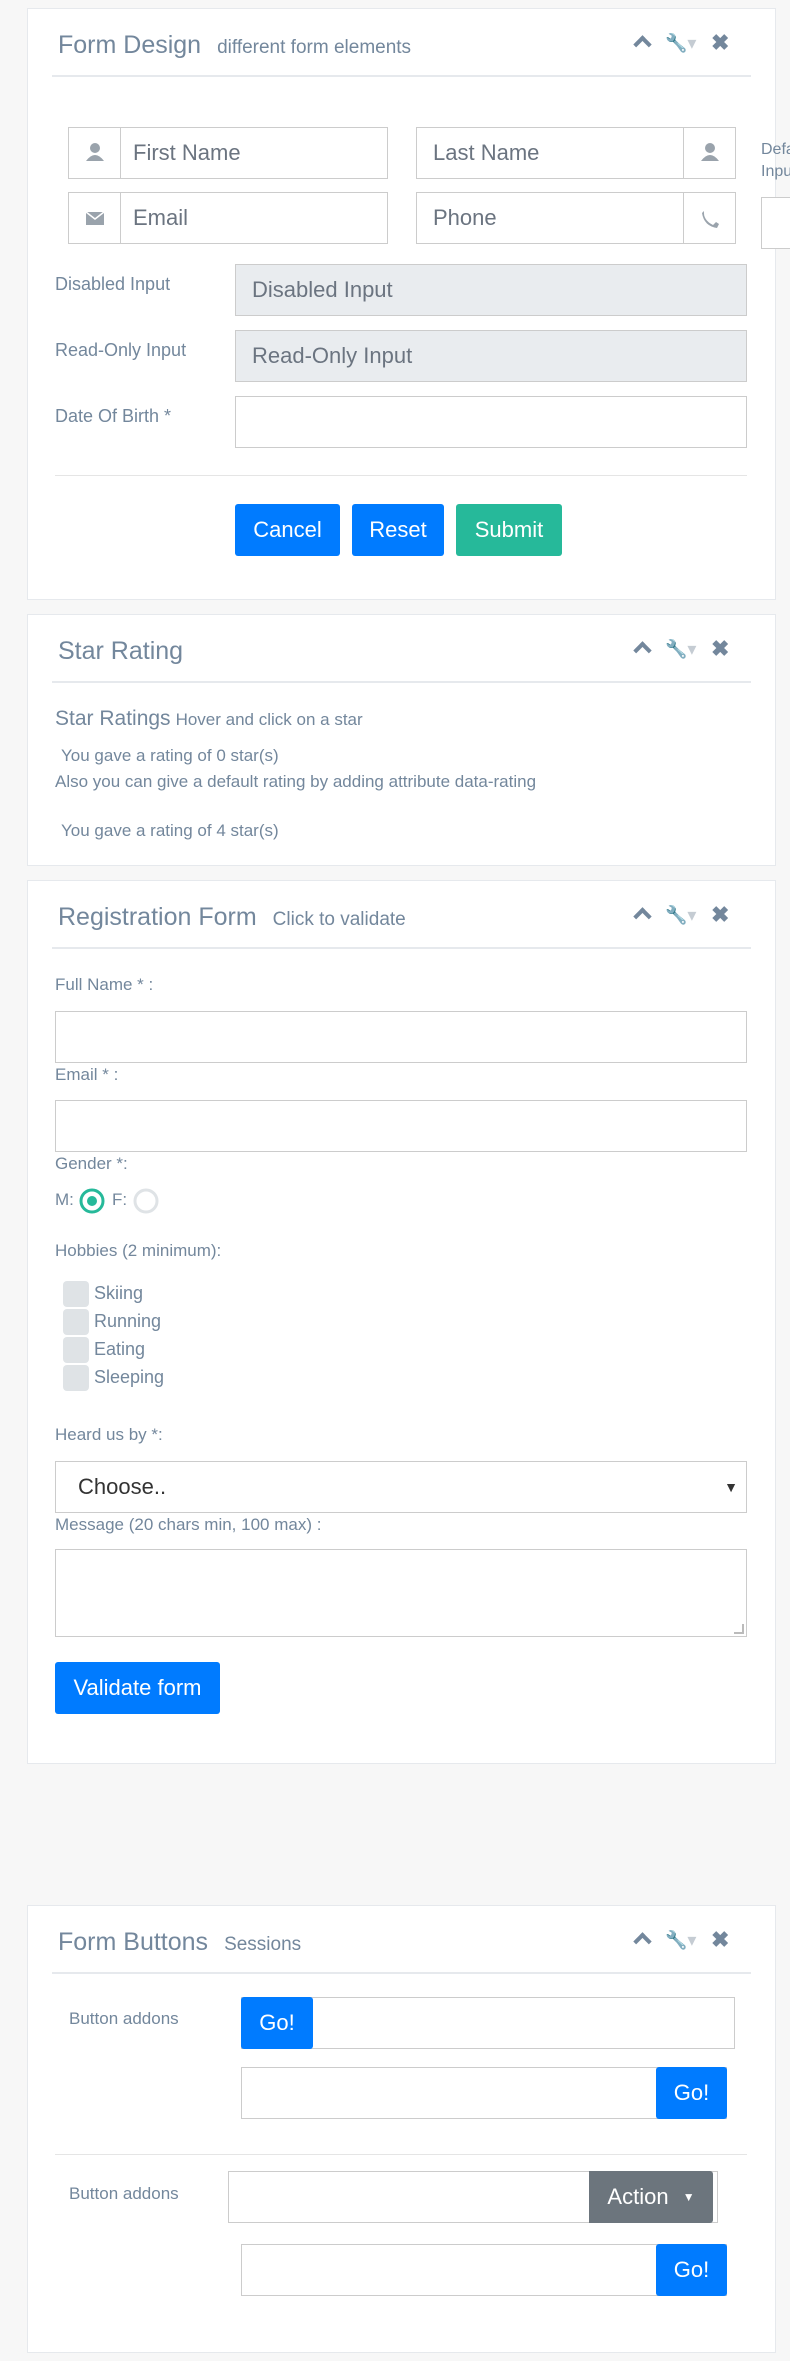 Image resolution: width=790 pixels, height=2361 pixels. What do you see at coordinates (130, 45) in the screenshot?
I see `panel-title-text: Form Design` at bounding box center [130, 45].